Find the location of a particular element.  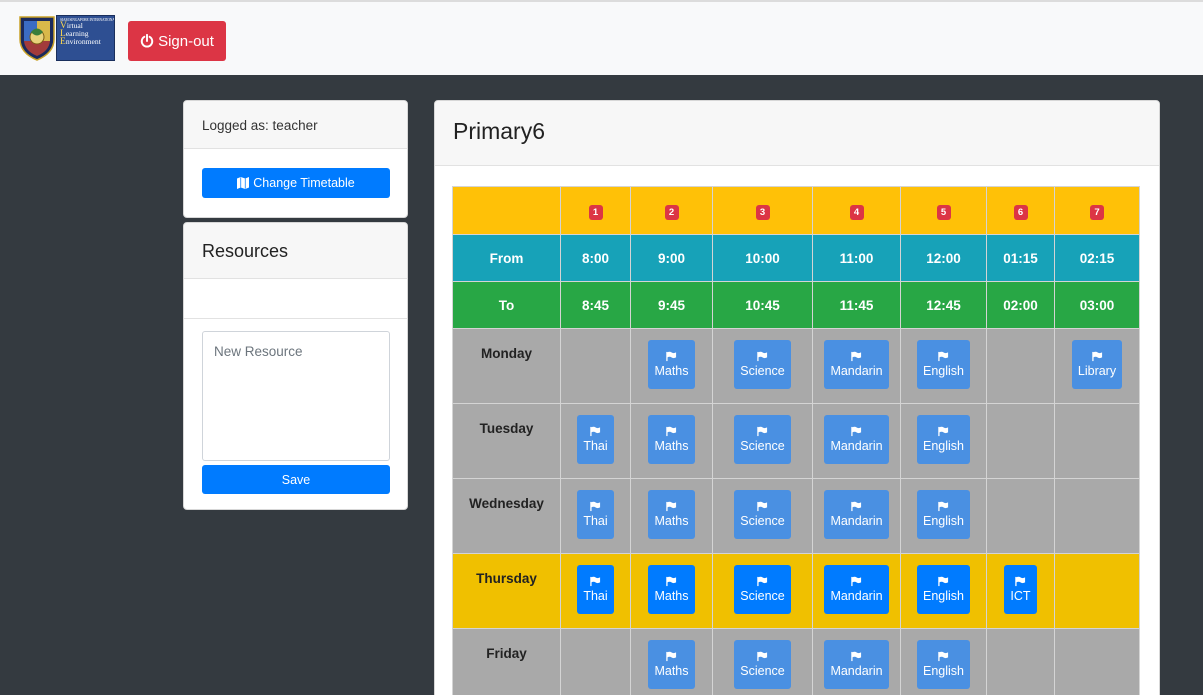

sign-out-button: Sign-out is located at coordinates (177, 41).